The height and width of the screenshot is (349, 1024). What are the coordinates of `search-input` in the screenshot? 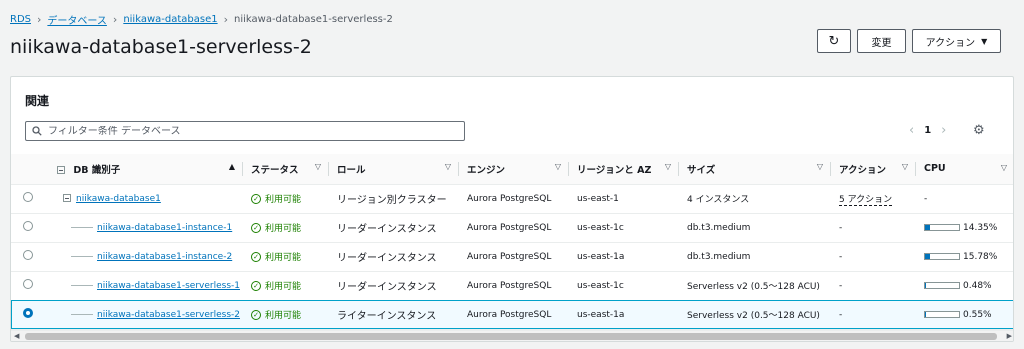 It's located at (248, 131).